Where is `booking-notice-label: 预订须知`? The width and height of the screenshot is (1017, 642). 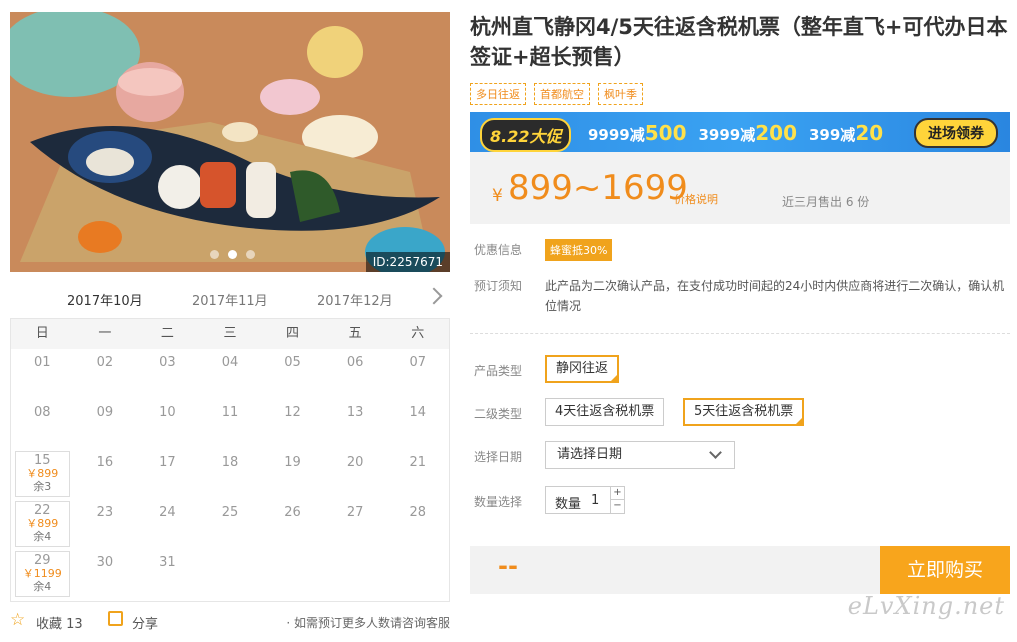
booking-notice-label: 预订须知 is located at coordinates (498, 286).